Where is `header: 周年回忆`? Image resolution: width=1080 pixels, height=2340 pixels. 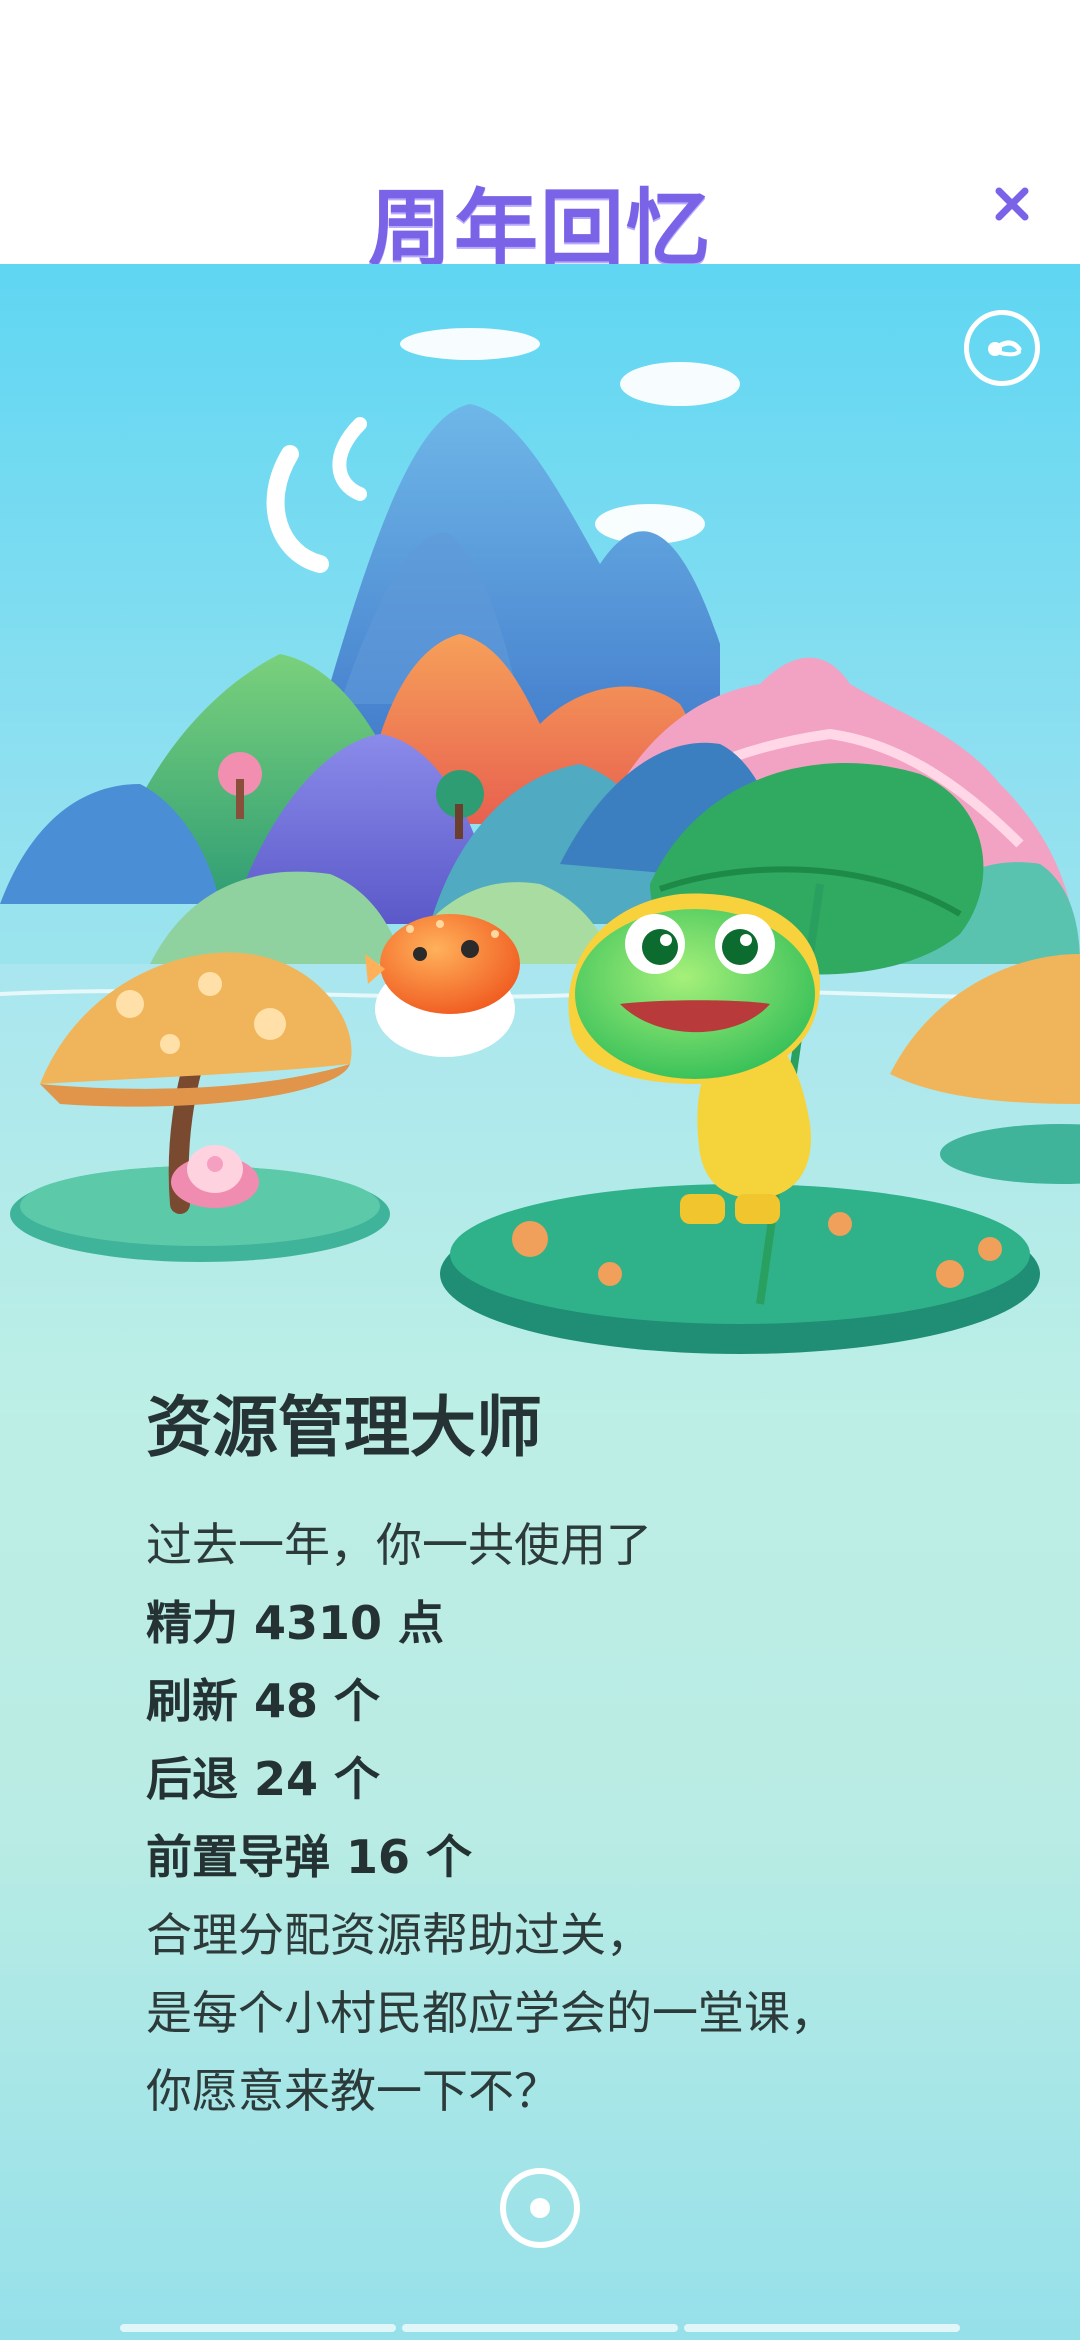 header: 周年回忆 is located at coordinates (540, 214).